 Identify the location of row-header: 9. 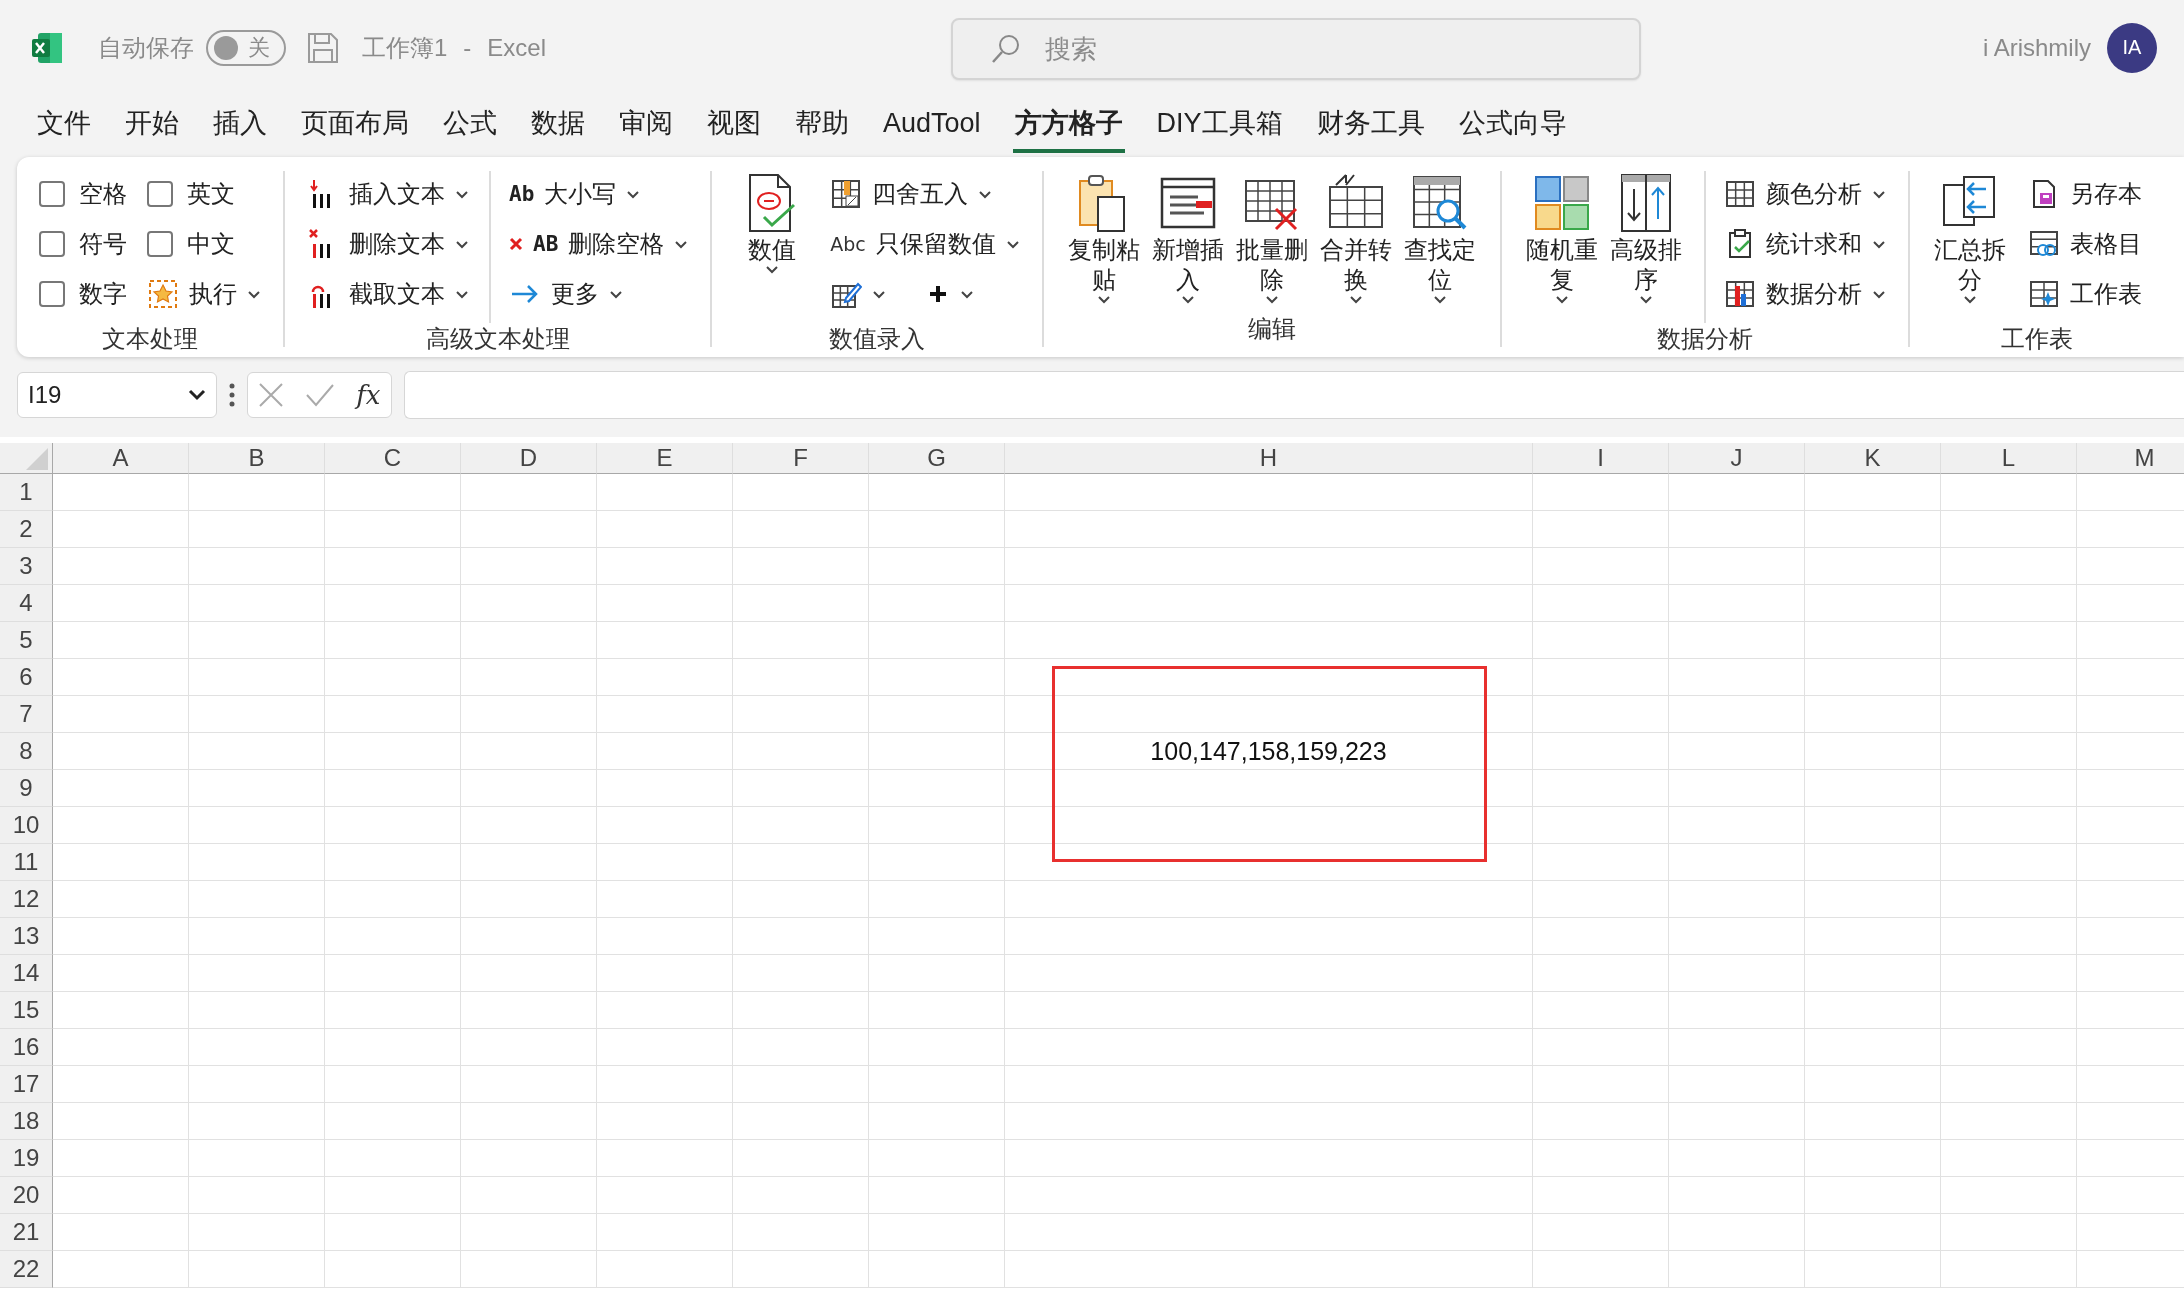
(26, 788).